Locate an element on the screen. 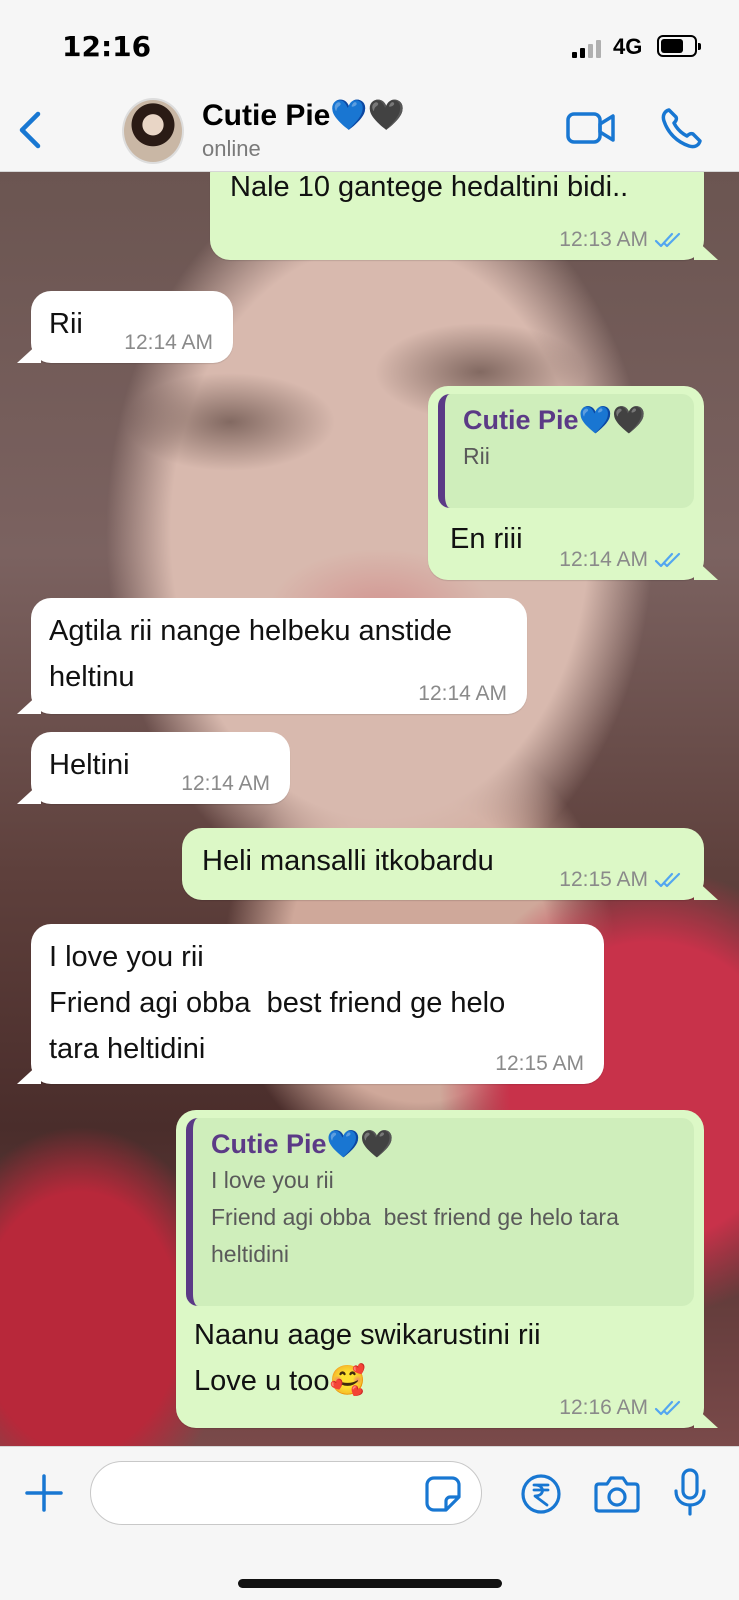 The width and height of the screenshot is (739, 1600). message-time: 12:13 AM is located at coordinates (603, 239).